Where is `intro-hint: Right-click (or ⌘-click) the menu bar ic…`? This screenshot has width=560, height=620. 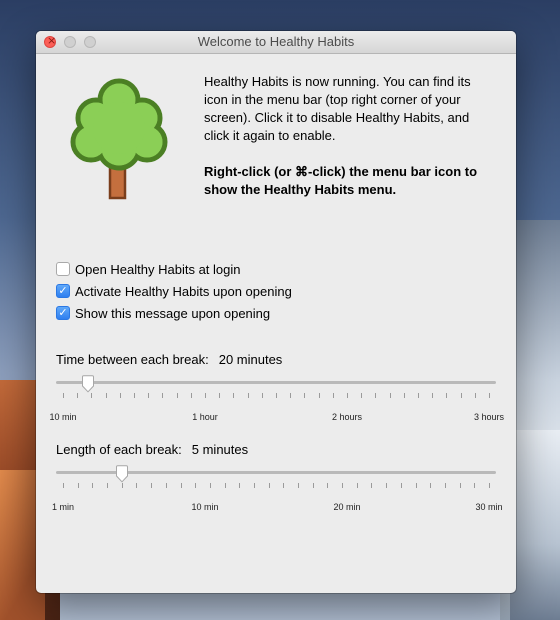
intro-hint: Right-click (or ⌘-click) the menu bar ic… is located at coordinates (341, 180).